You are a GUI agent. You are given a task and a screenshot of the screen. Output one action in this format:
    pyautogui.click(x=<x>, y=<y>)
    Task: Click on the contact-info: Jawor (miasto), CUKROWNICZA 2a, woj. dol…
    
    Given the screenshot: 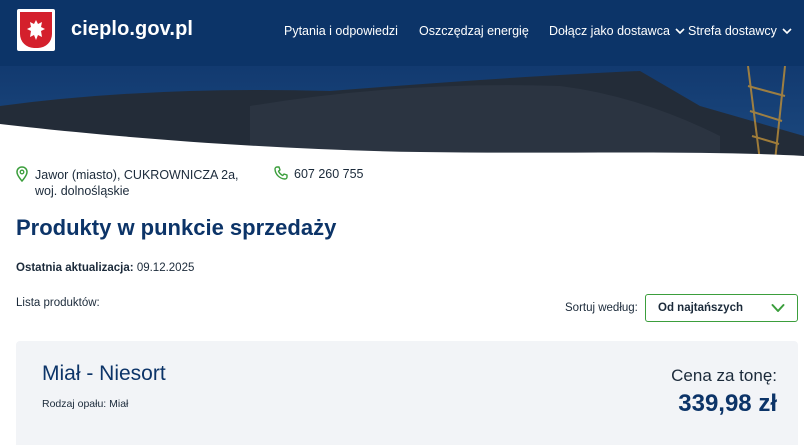 What is the action you would take?
    pyautogui.click(x=406, y=183)
    